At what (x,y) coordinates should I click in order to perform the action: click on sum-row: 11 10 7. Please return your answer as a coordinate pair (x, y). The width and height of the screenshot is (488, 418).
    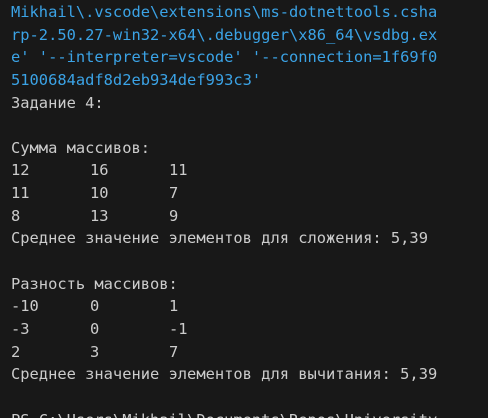
    Looking at the image, I should click on (249, 193).